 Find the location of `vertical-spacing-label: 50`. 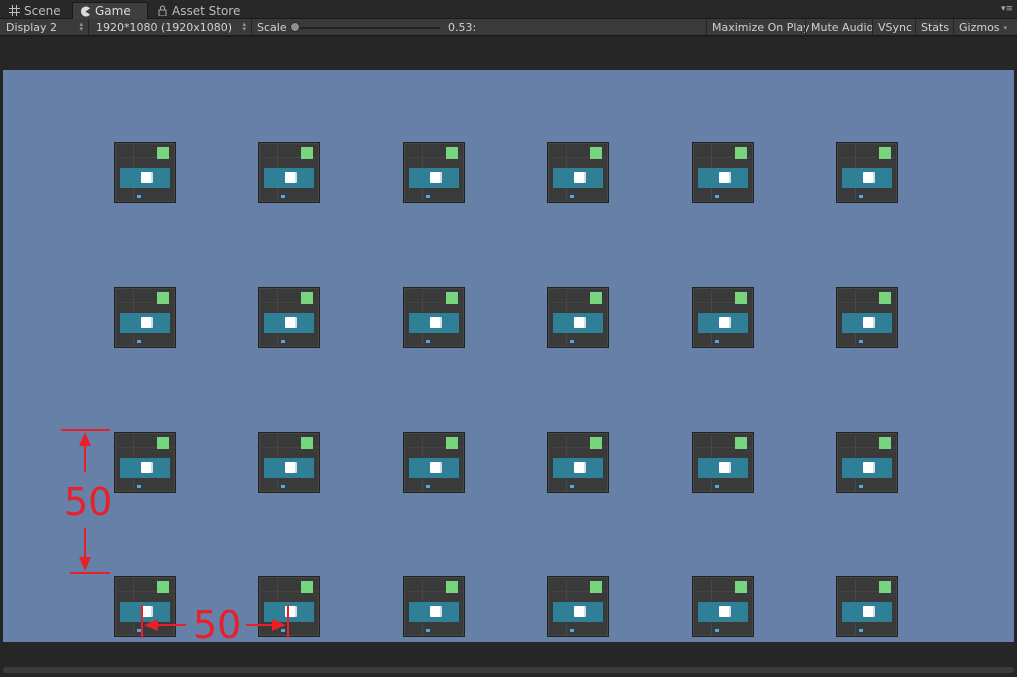

vertical-spacing-label: 50 is located at coordinates (88, 502).